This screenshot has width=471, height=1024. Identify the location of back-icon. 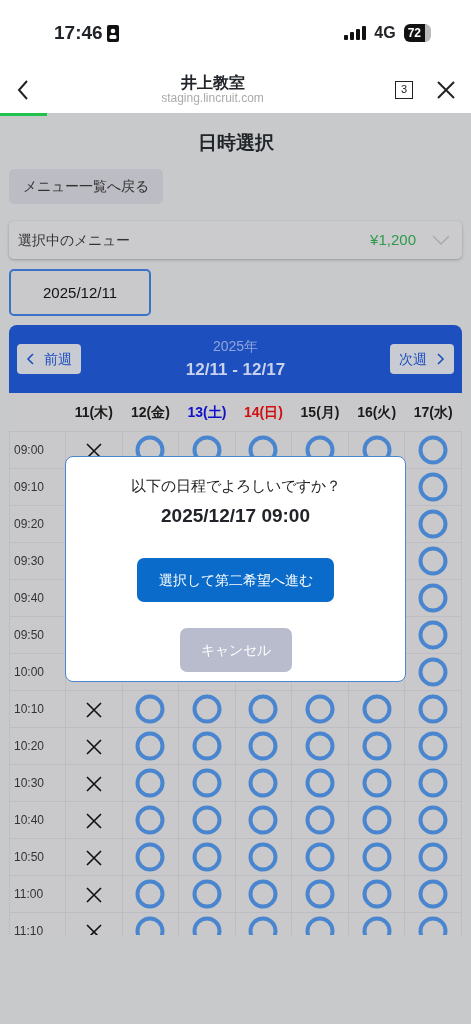
(23, 89).